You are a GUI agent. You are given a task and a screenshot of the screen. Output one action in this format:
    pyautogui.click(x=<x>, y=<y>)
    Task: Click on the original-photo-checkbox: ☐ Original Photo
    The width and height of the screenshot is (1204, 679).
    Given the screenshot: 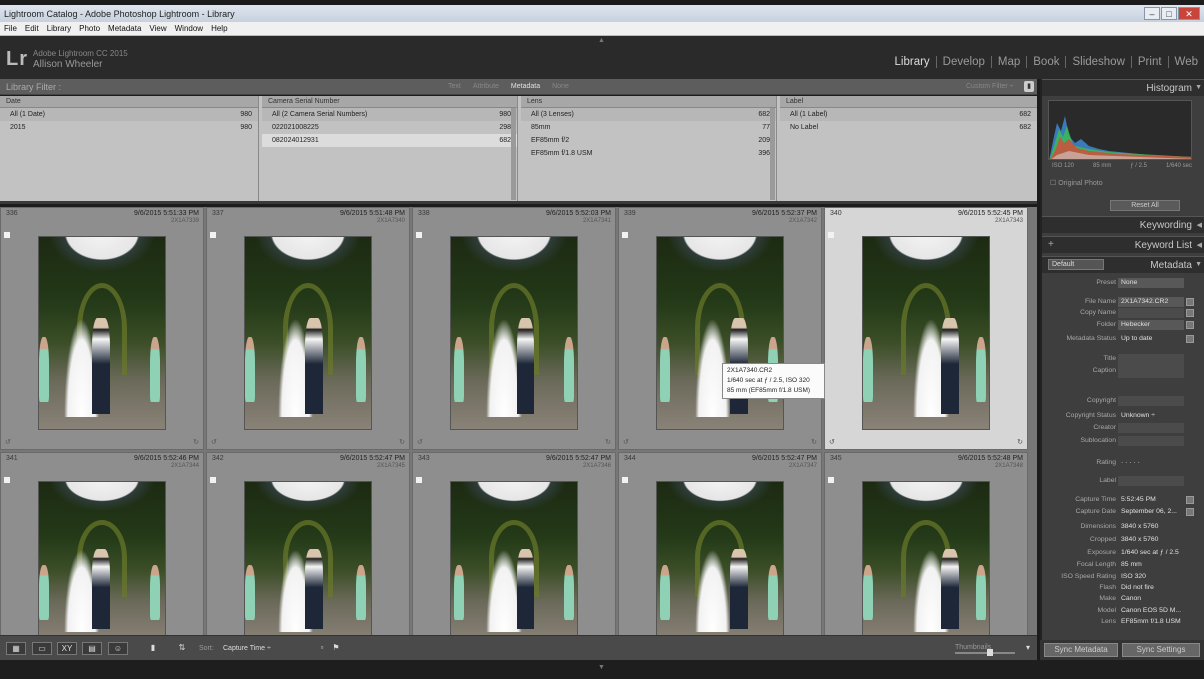 What is the action you would take?
    pyautogui.click(x=1076, y=183)
    